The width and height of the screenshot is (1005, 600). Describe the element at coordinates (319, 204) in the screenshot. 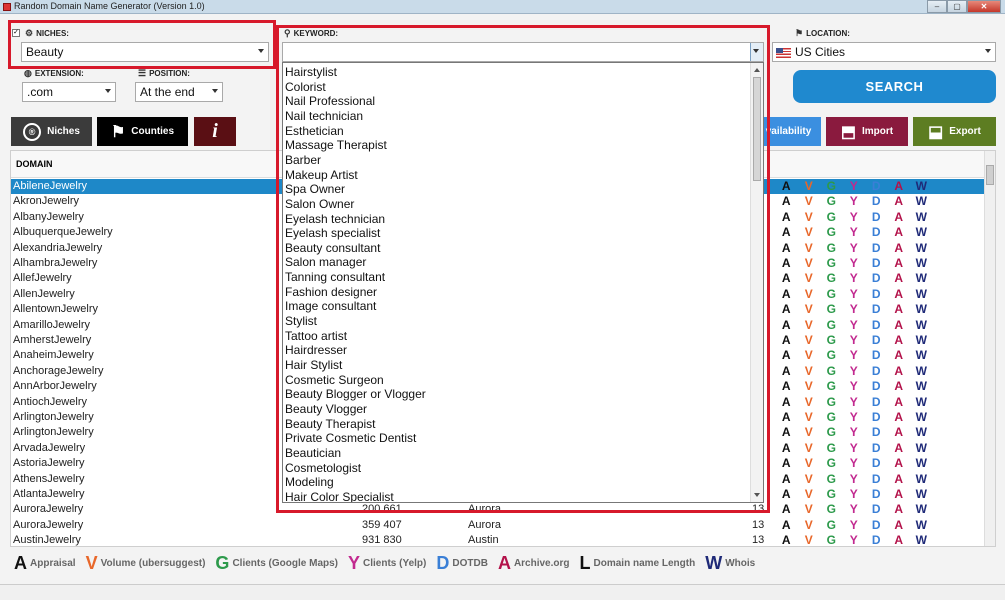

I see `dropdown-item: Salon Owner` at that location.